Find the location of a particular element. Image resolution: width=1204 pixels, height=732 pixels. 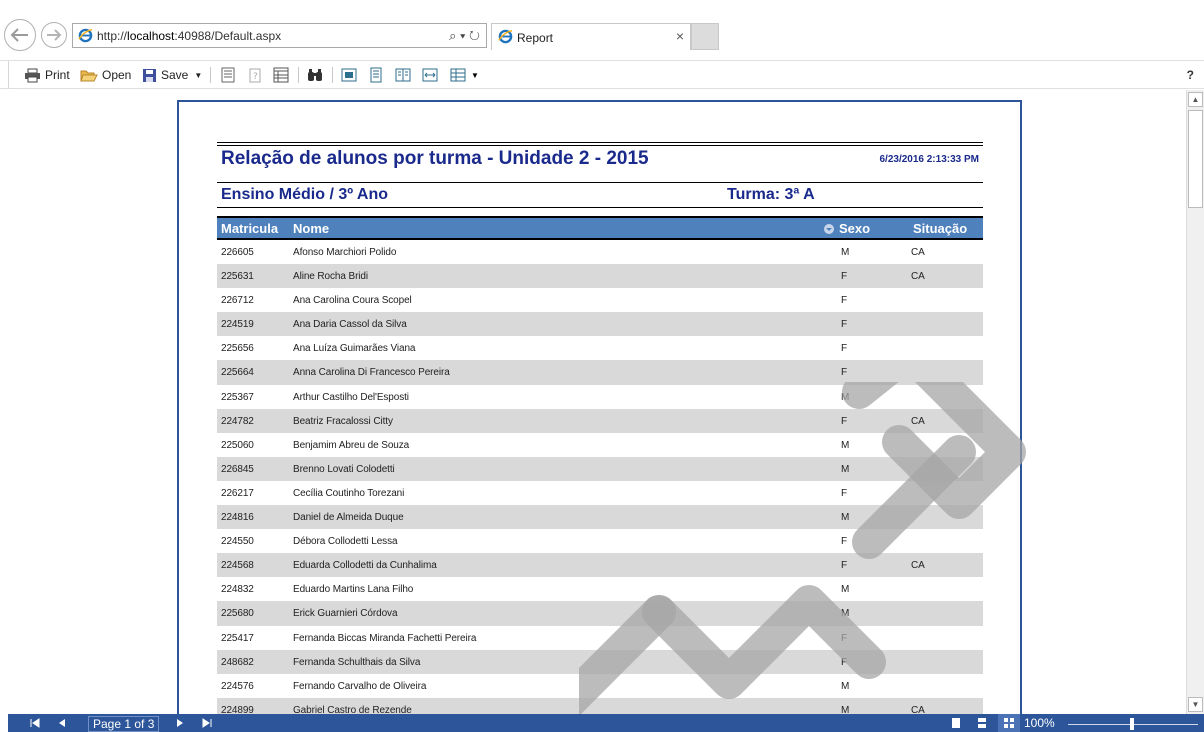

continuous-mode-icon is located at coordinates (982, 723).